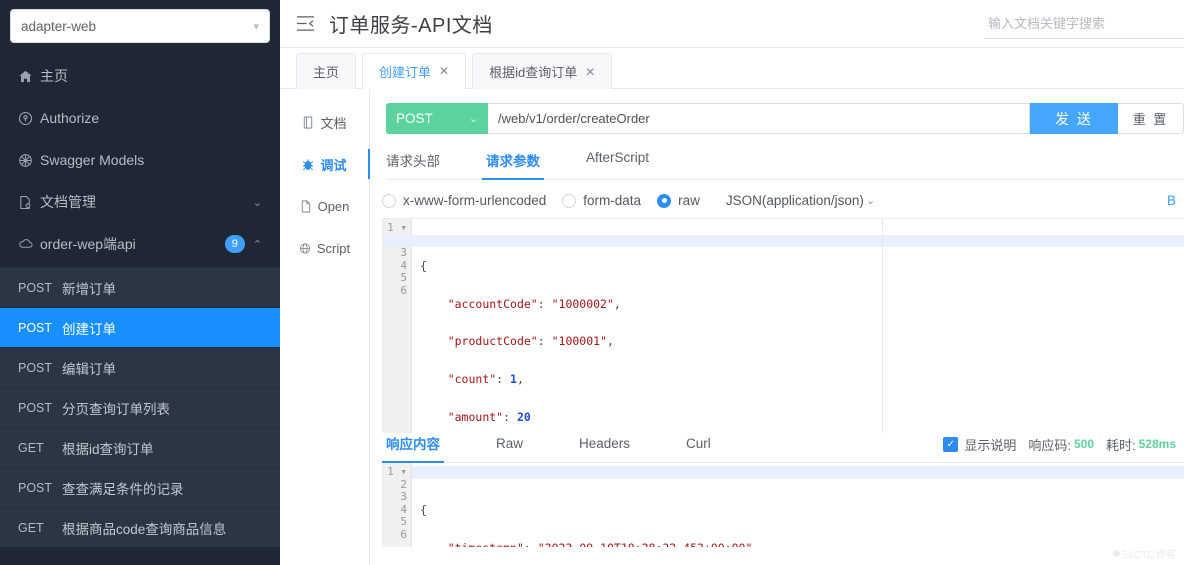 The width and height of the screenshot is (1184, 565). Describe the element at coordinates (140, 244) in the screenshot. I see `sidebar-item-order-web-api: order-wep端api 9 ⌃` at that location.